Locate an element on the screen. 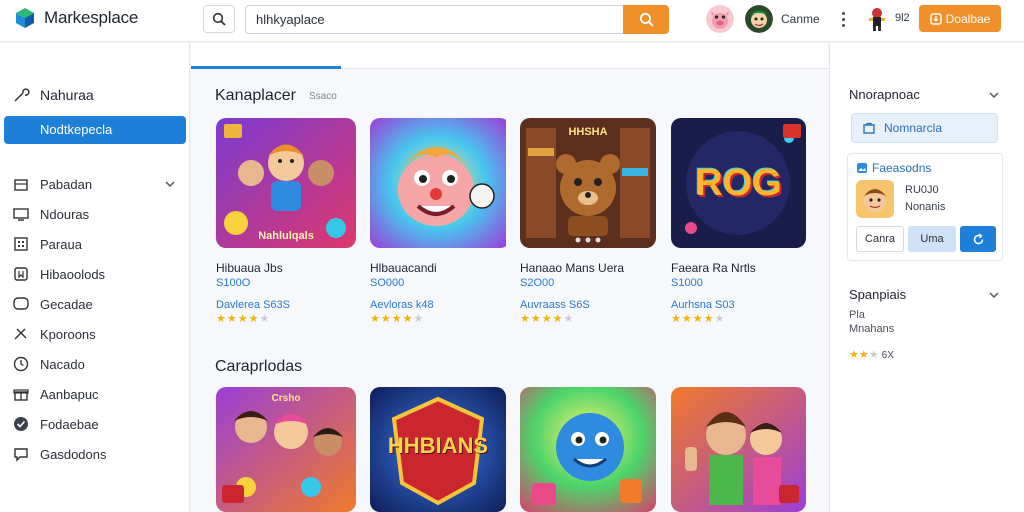  image-icon is located at coordinates (862, 168).